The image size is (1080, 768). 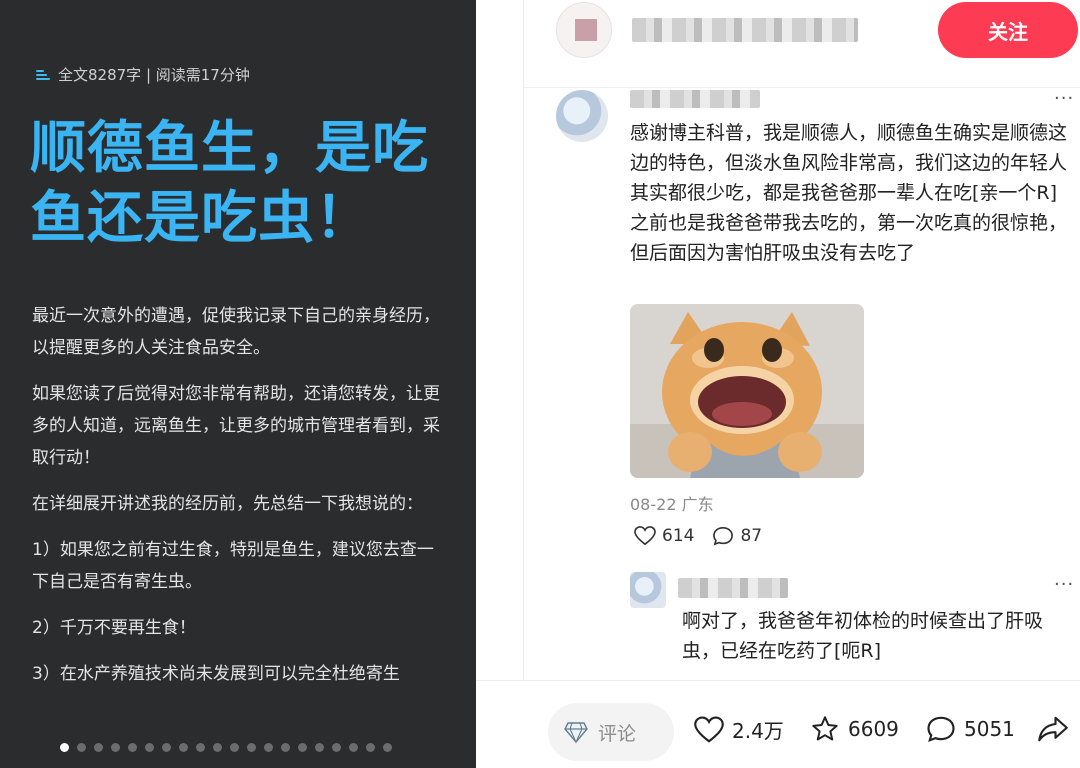 What do you see at coordinates (584, 30) in the screenshot?
I see `author-avatar` at bounding box center [584, 30].